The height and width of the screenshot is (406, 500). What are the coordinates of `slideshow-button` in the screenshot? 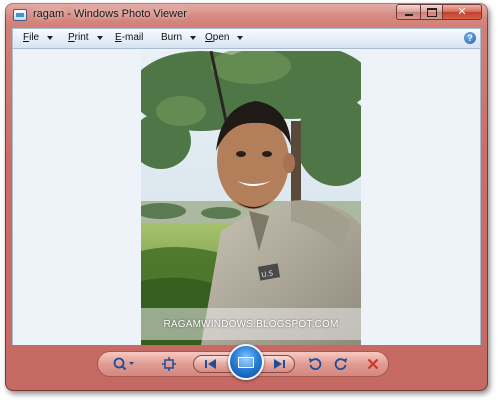 It's located at (246, 362).